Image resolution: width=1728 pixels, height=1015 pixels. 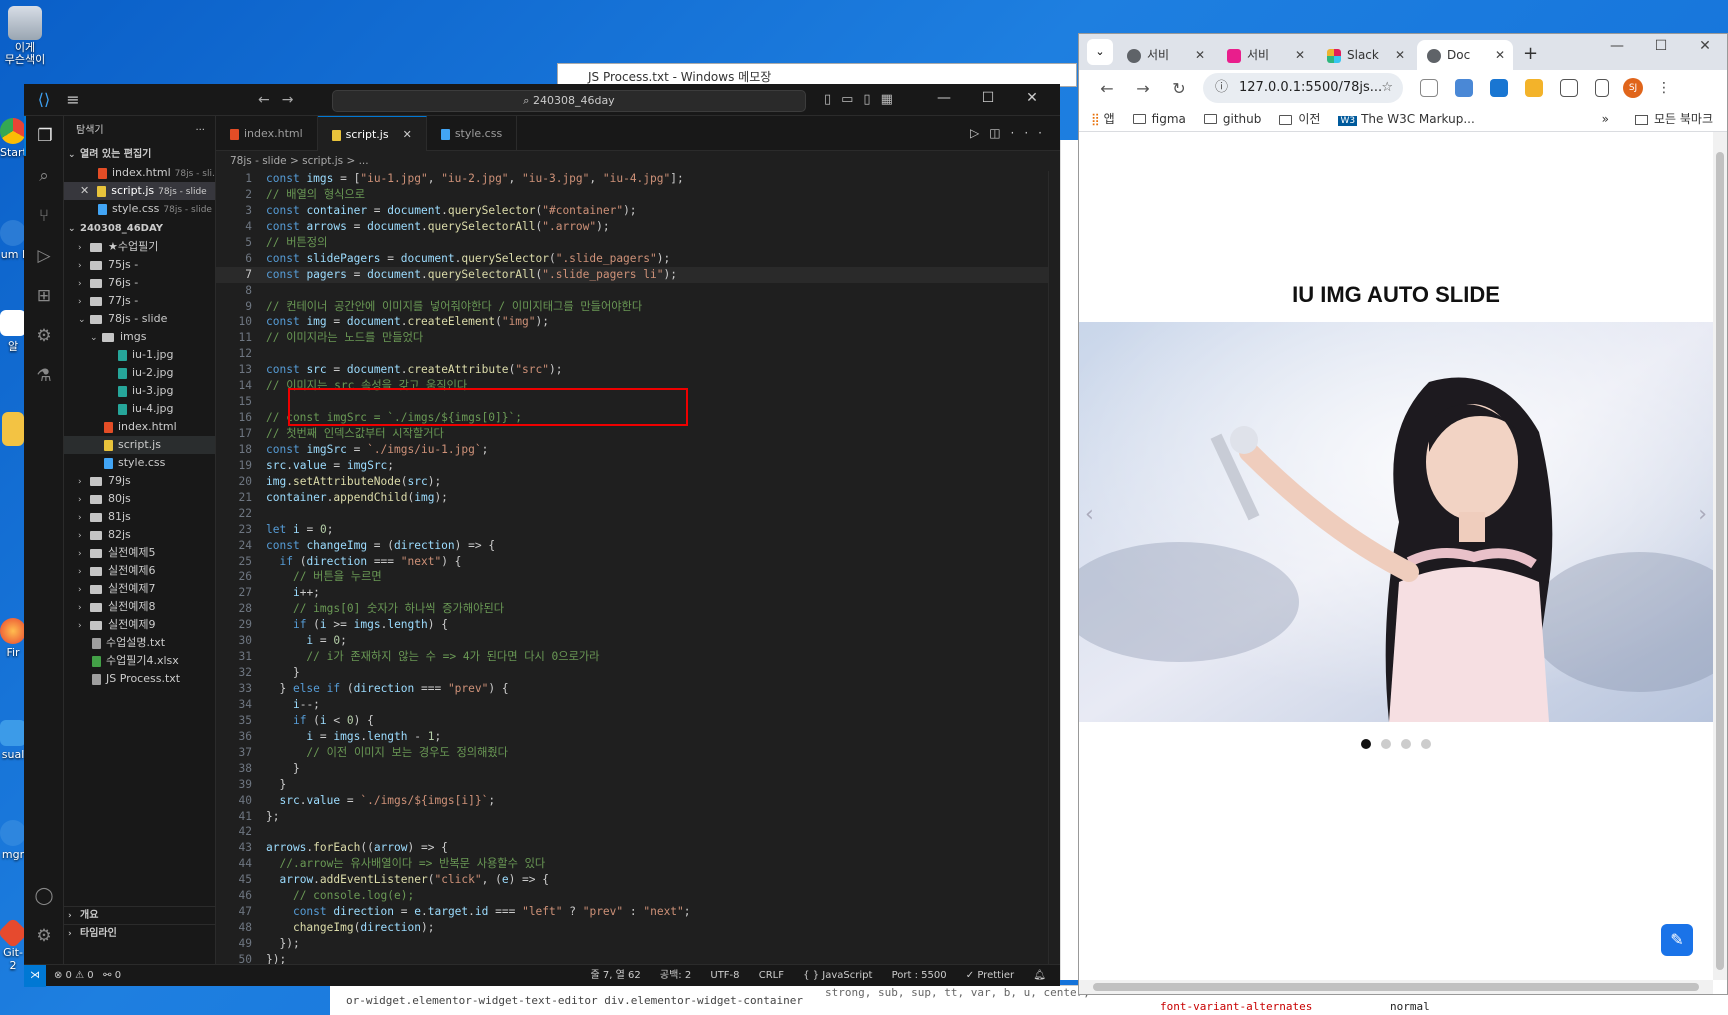 What do you see at coordinates (1605, 119) in the screenshot?
I see `chevron-double-right-icon: »` at bounding box center [1605, 119].